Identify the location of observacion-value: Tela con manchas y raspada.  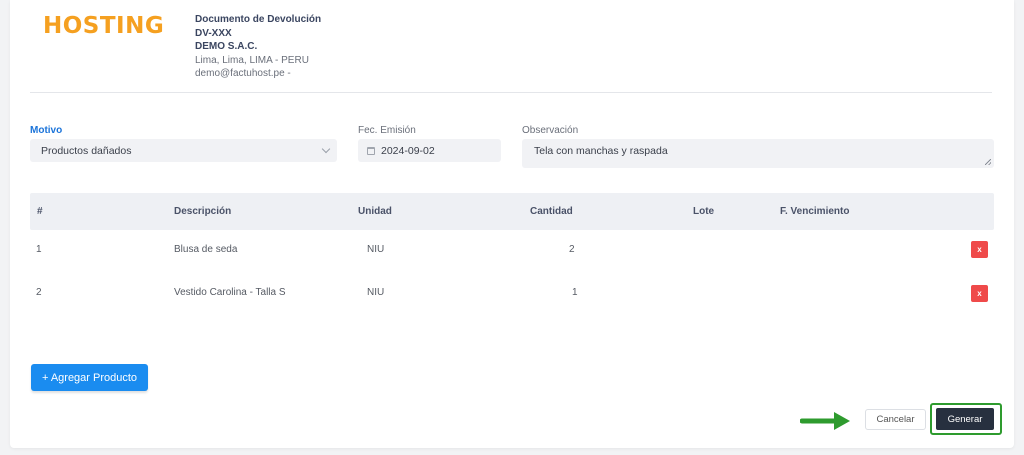
(601, 151).